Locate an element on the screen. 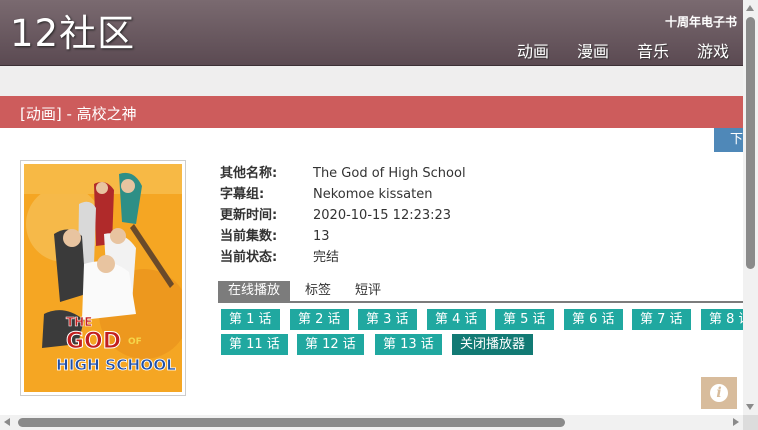 This screenshot has width=758, height=430. info-value: 完结 is located at coordinates (326, 257).